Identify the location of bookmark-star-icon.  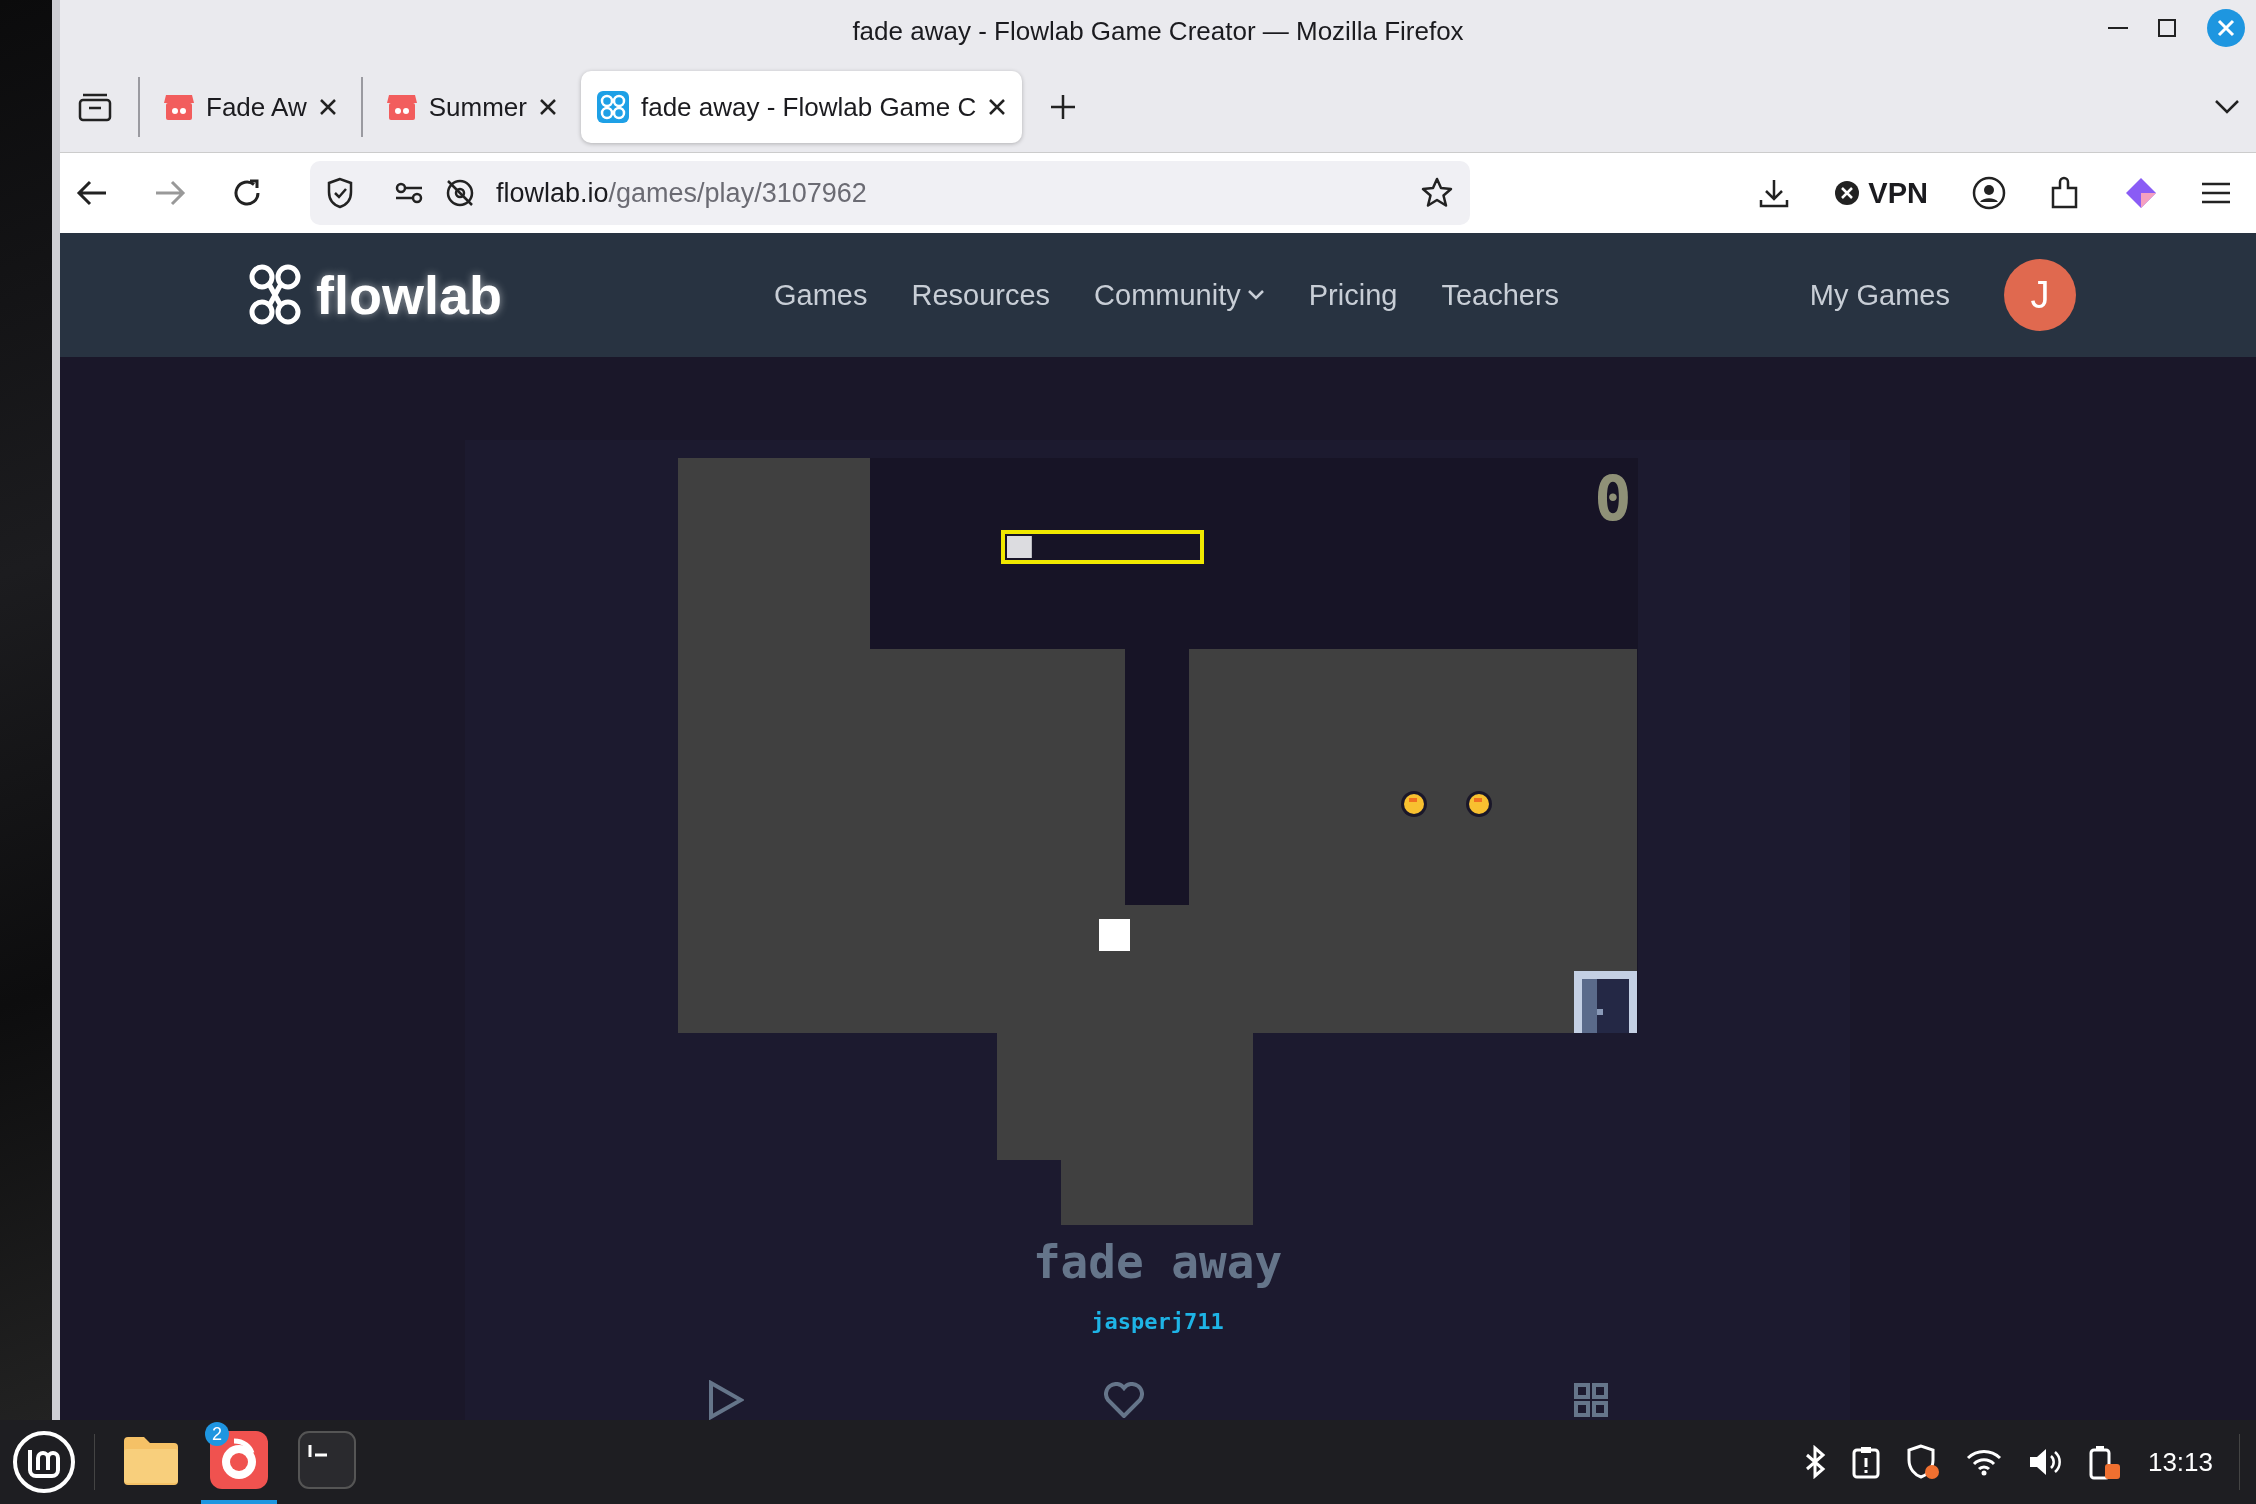
(1437, 193).